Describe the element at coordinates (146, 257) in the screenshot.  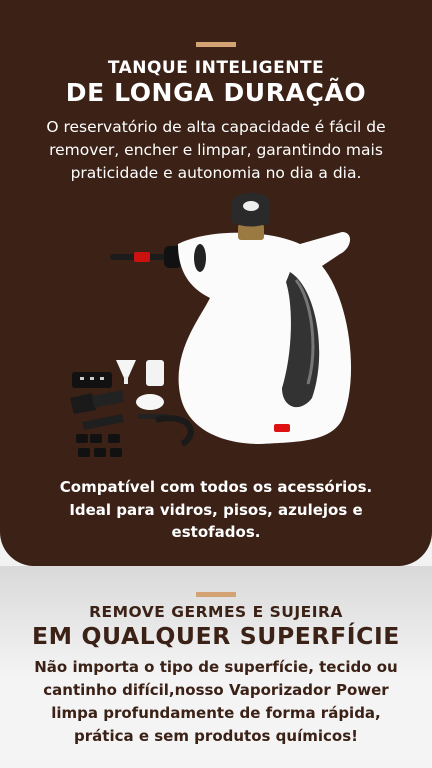
I see `nozzle-icon` at that location.